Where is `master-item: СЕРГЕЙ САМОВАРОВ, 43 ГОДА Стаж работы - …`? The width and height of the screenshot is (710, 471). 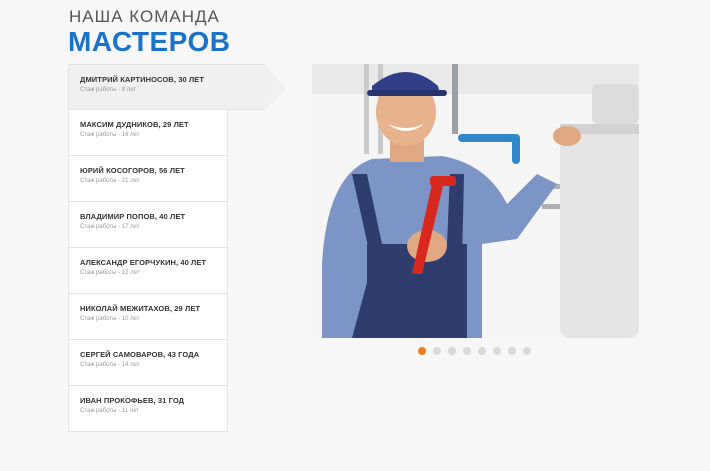 master-item: СЕРГЕЙ САМОВАРОВ, 43 ГОДА Стаж работы - … is located at coordinates (148, 363).